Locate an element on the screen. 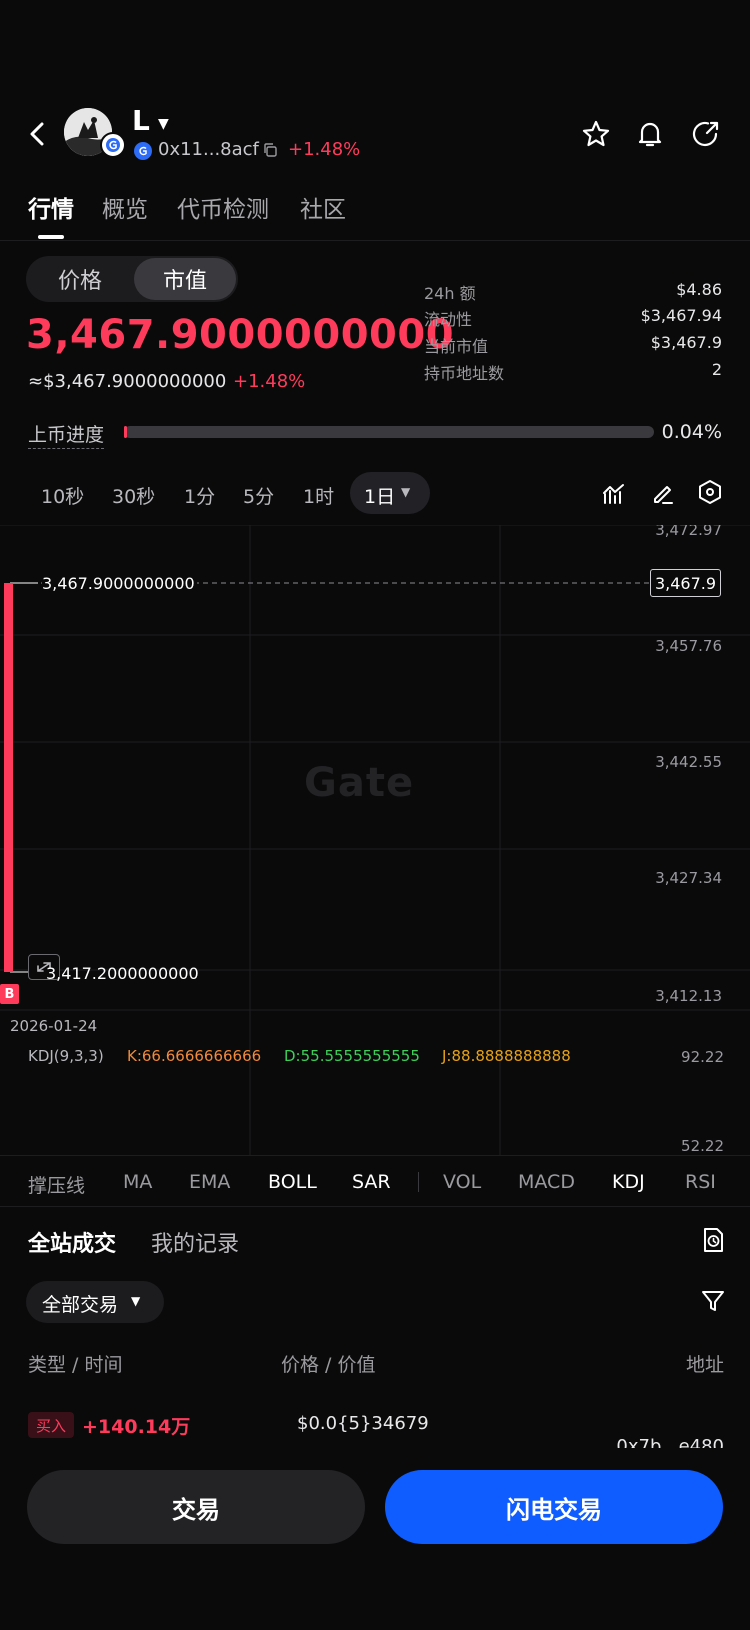 This screenshot has height=1630, width=750. flash-trade-button: 闪电交易 is located at coordinates (554, 1507).